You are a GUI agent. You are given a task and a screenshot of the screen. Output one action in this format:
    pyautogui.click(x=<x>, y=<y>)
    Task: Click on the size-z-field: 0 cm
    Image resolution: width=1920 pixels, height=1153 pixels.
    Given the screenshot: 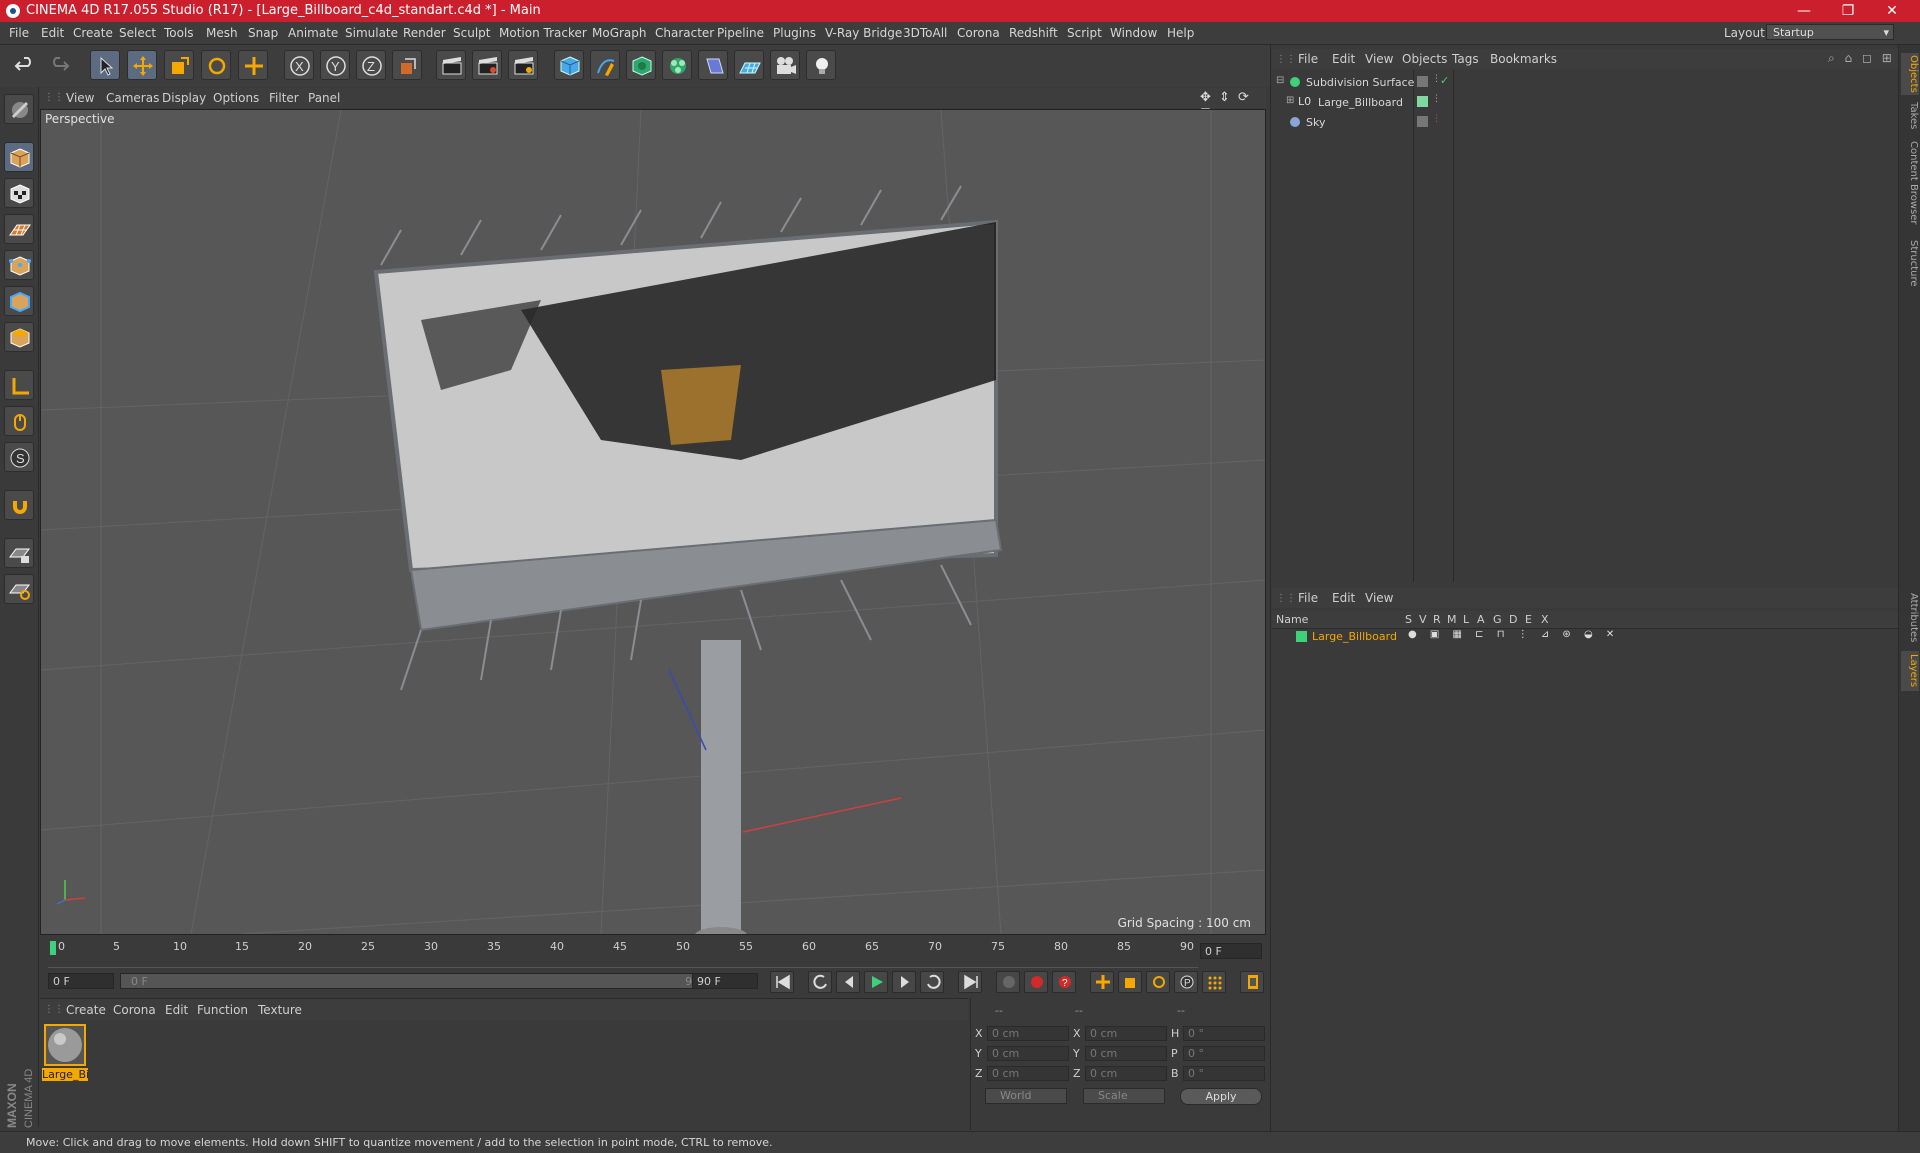 What is the action you would take?
    pyautogui.click(x=1126, y=1073)
    